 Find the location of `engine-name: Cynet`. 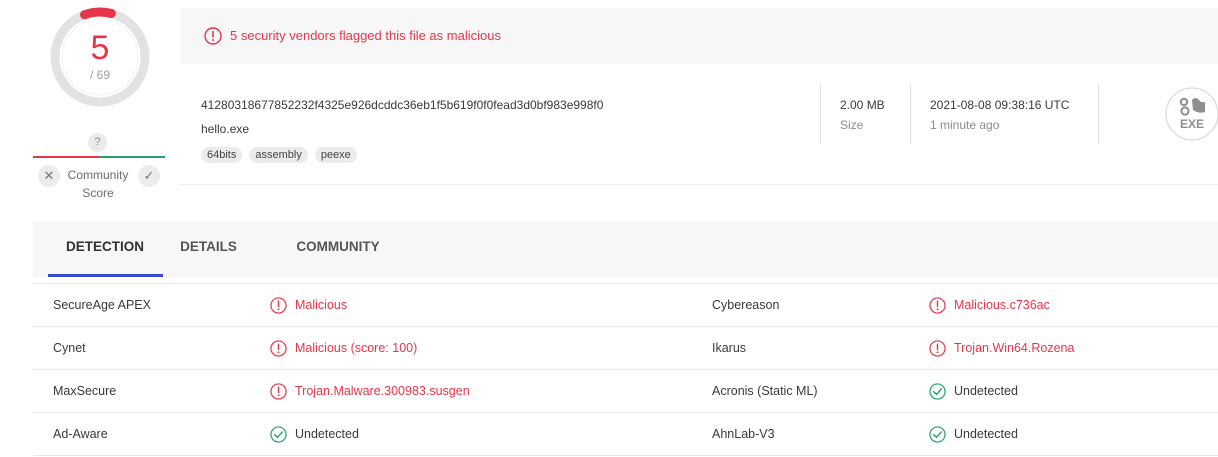

engine-name: Cynet is located at coordinates (69, 348).